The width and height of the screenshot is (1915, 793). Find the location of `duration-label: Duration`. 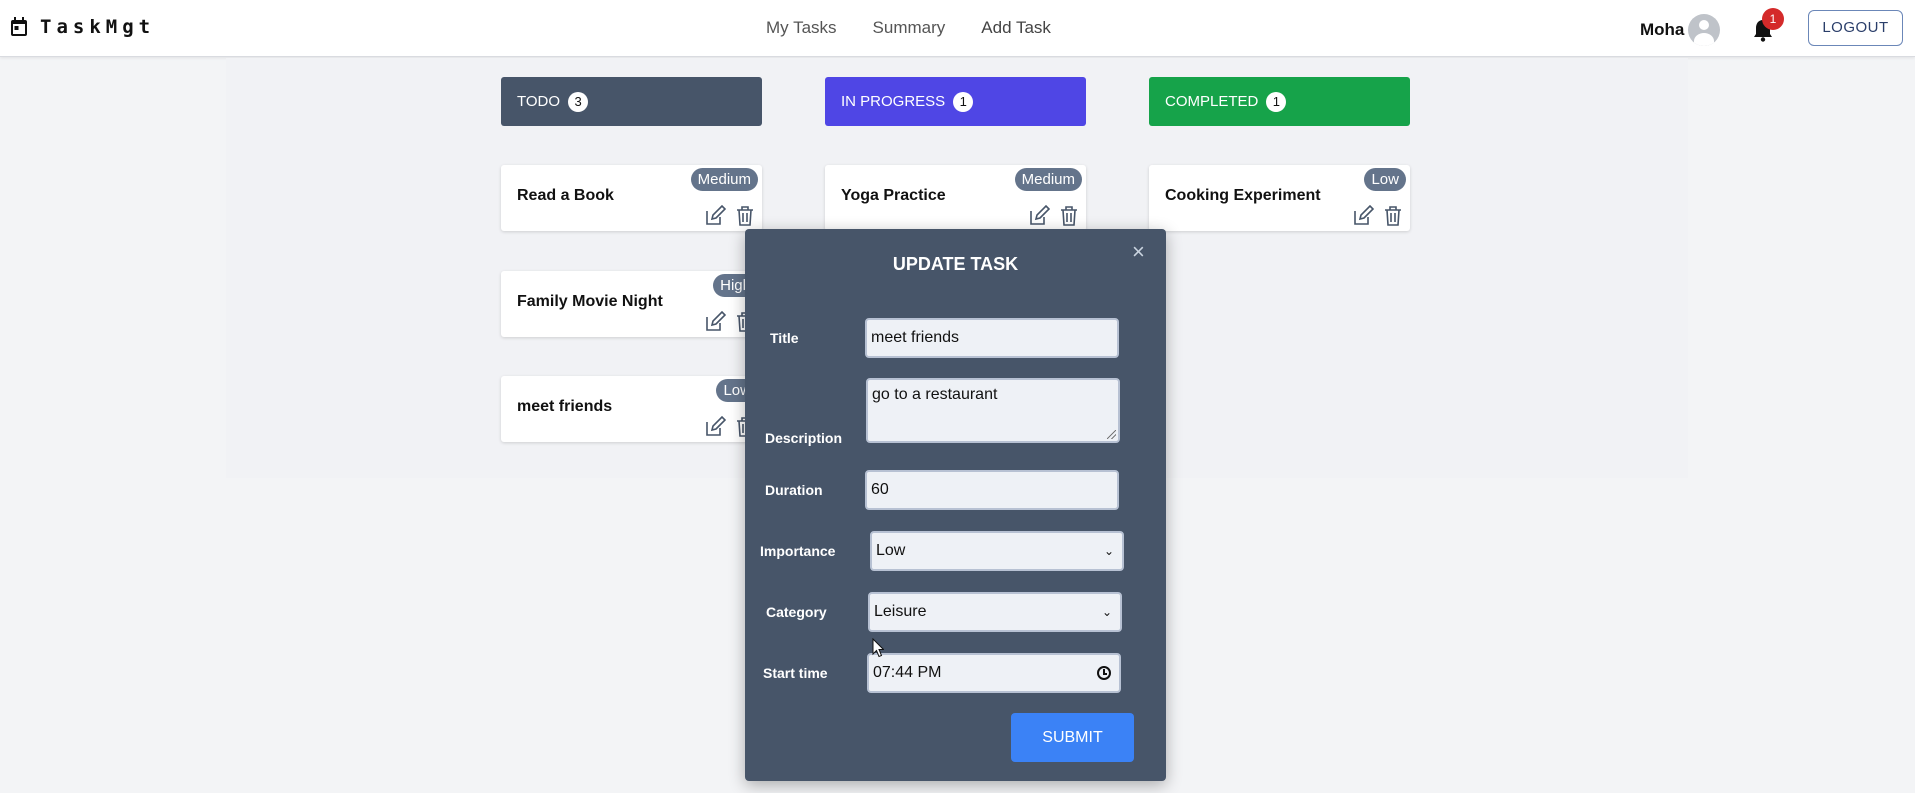

duration-label: Duration is located at coordinates (794, 490).